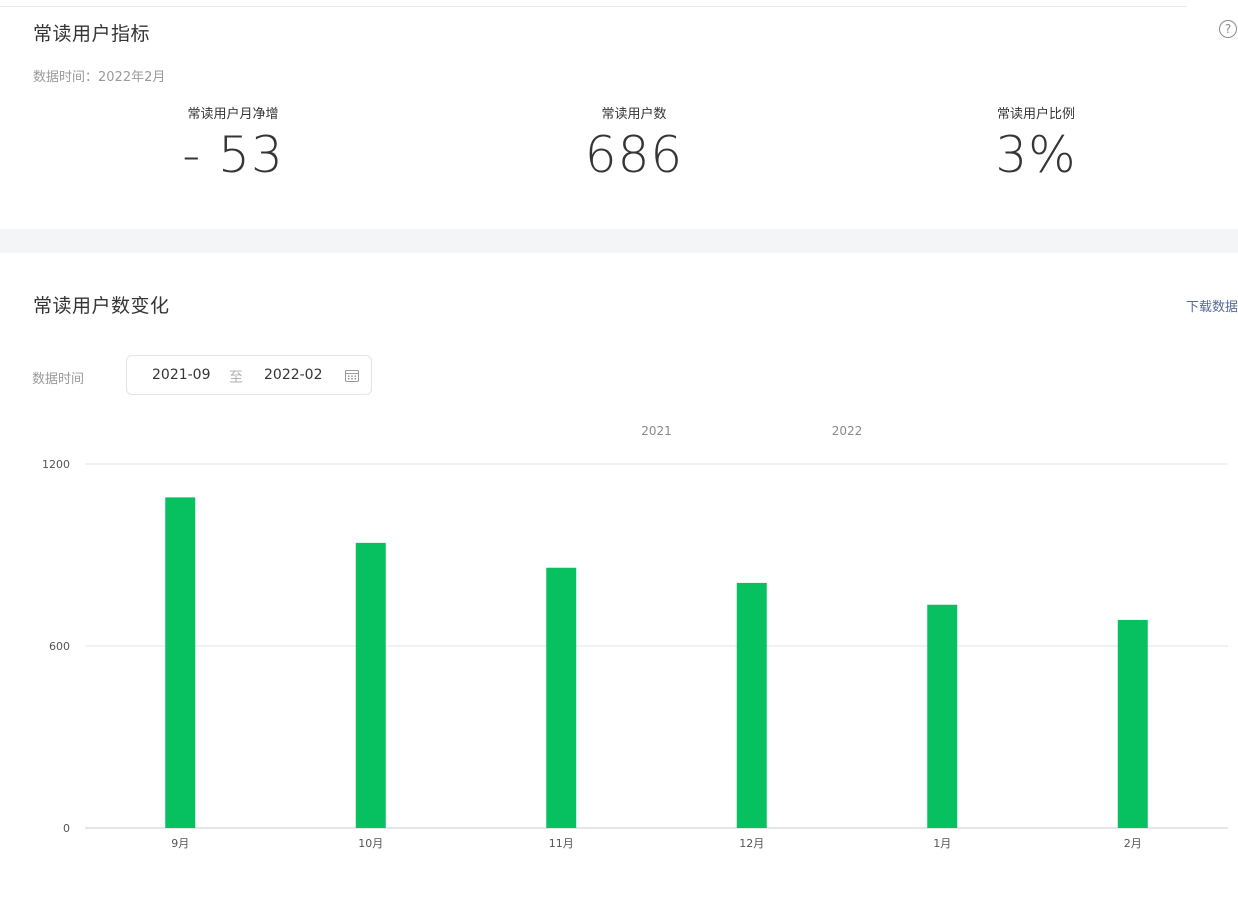 This screenshot has height=903, width=1238. Describe the element at coordinates (180, 843) in the screenshot. I see `x-tick-label: 9月` at that location.